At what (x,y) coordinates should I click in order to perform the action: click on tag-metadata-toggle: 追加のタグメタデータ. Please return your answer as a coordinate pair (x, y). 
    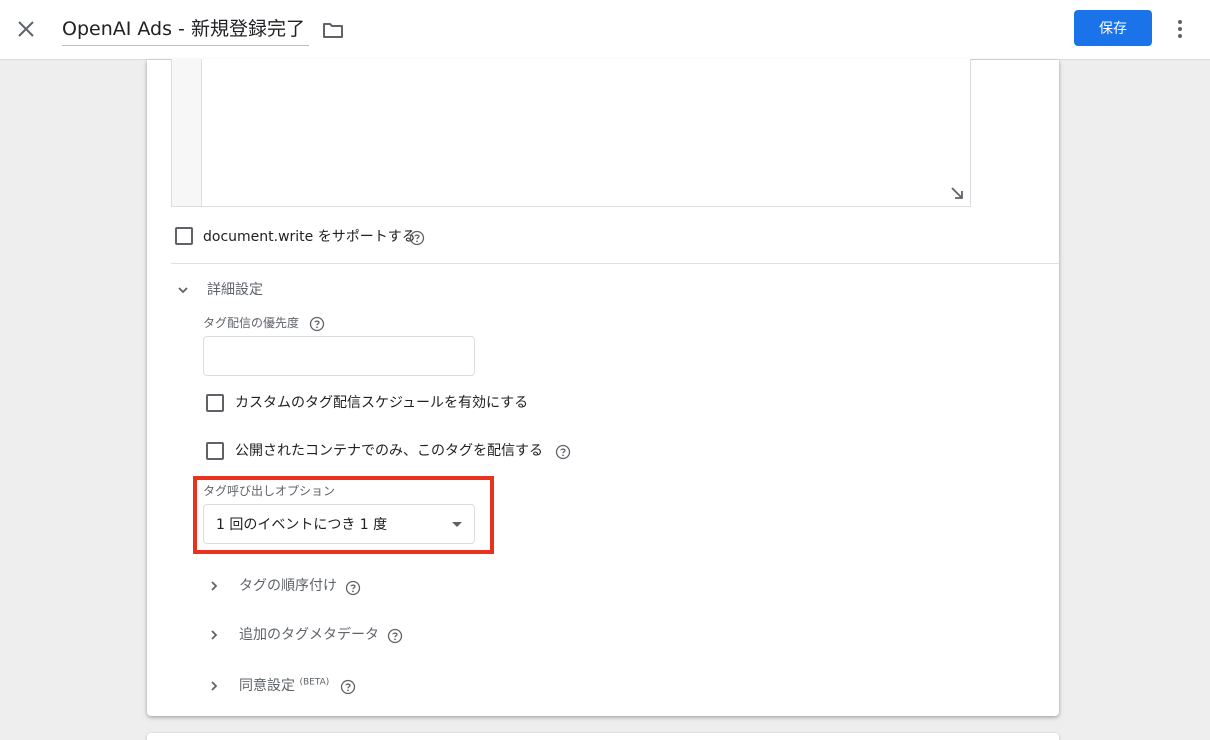
    Looking at the image, I should click on (309, 635).